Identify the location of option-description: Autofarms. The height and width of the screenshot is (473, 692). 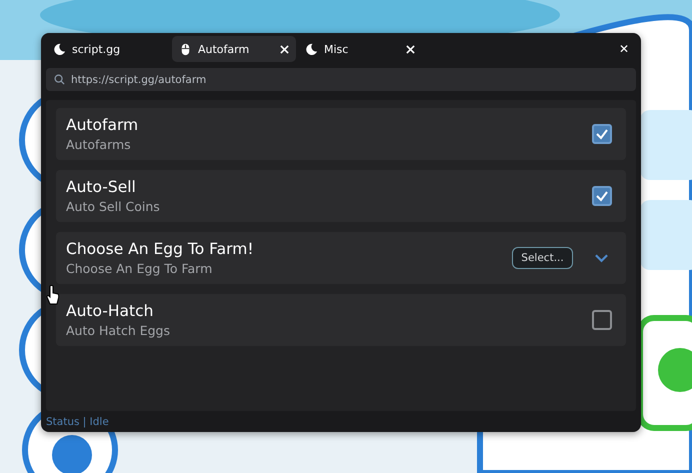
(99, 144).